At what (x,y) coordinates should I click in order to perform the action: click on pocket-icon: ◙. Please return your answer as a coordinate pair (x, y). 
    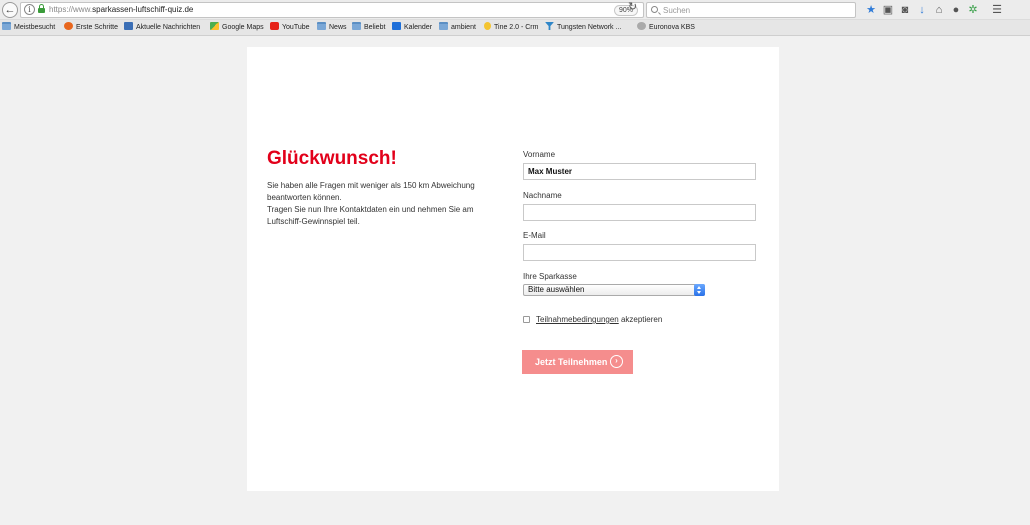
    Looking at the image, I should click on (905, 10).